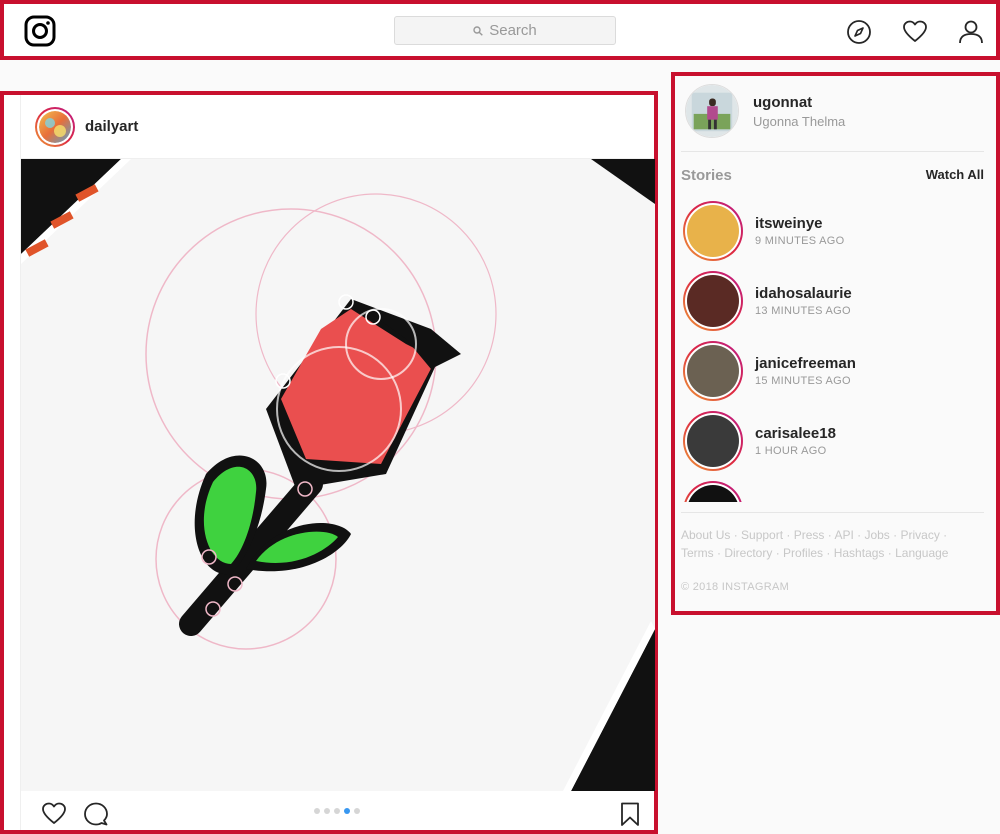  I want to click on copyright: © 2018 INSTAGRAM, so click(735, 587).